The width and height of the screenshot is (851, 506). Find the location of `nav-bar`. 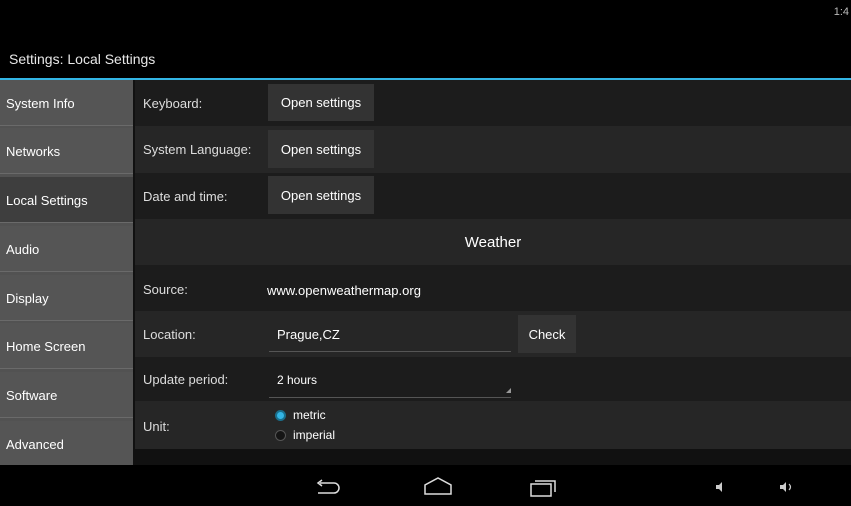

nav-bar is located at coordinates (425, 485).